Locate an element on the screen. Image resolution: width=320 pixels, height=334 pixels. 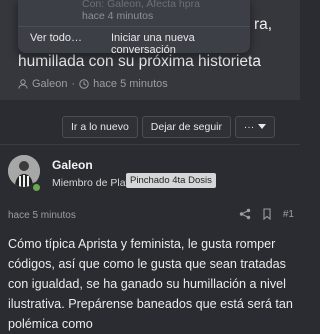
popup-meta-line1: Con: Galeon, Afecta hpra is located at coordinates (141, 5).